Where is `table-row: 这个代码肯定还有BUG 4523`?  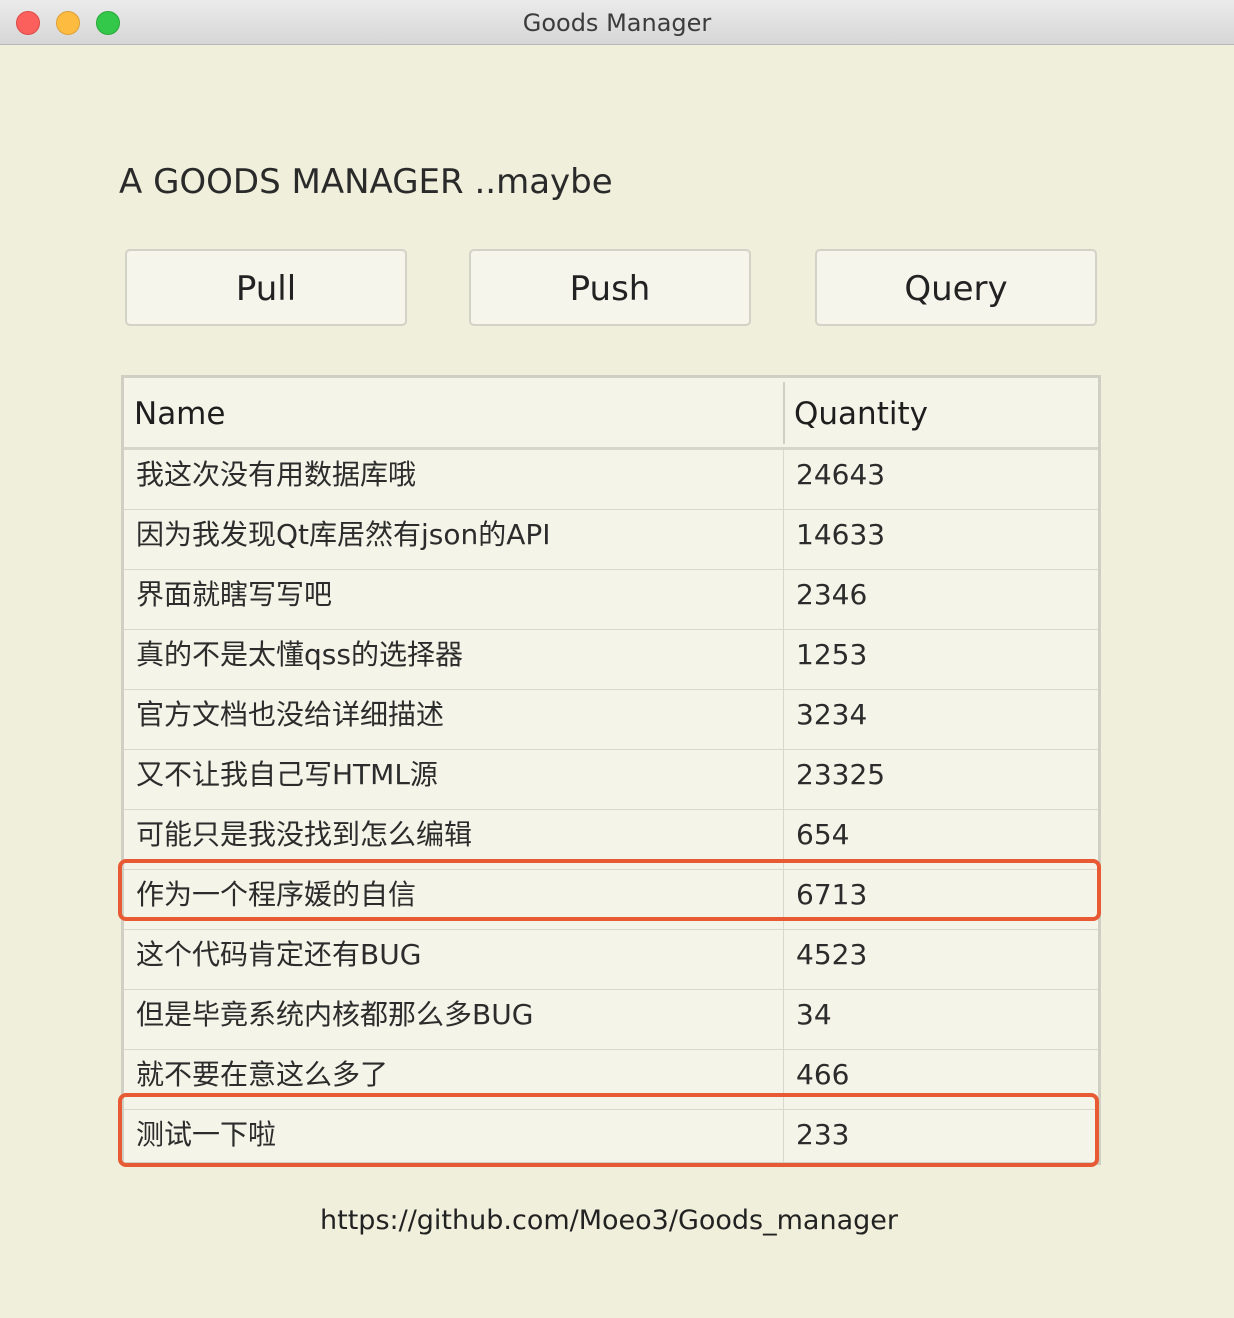 table-row: 这个代码肯定还有BUG 4523 is located at coordinates (611, 960).